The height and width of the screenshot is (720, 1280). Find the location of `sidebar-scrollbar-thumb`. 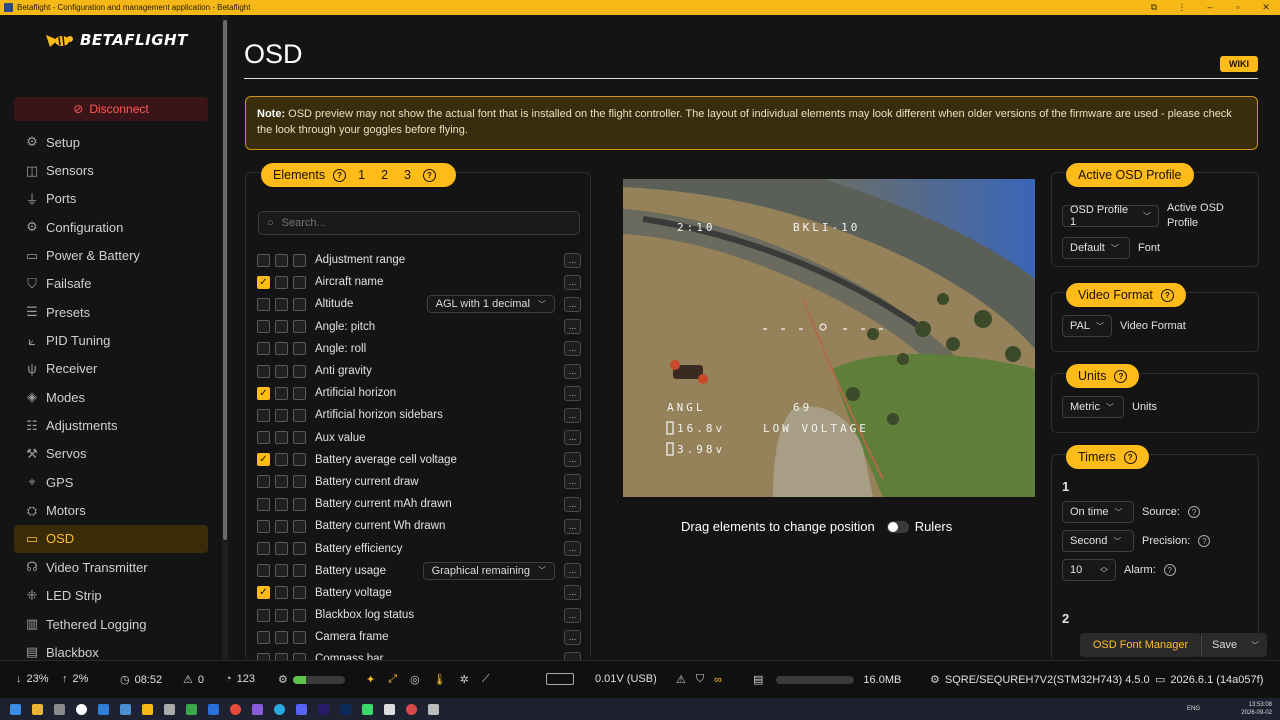

sidebar-scrollbar-thumb is located at coordinates (225, 280).